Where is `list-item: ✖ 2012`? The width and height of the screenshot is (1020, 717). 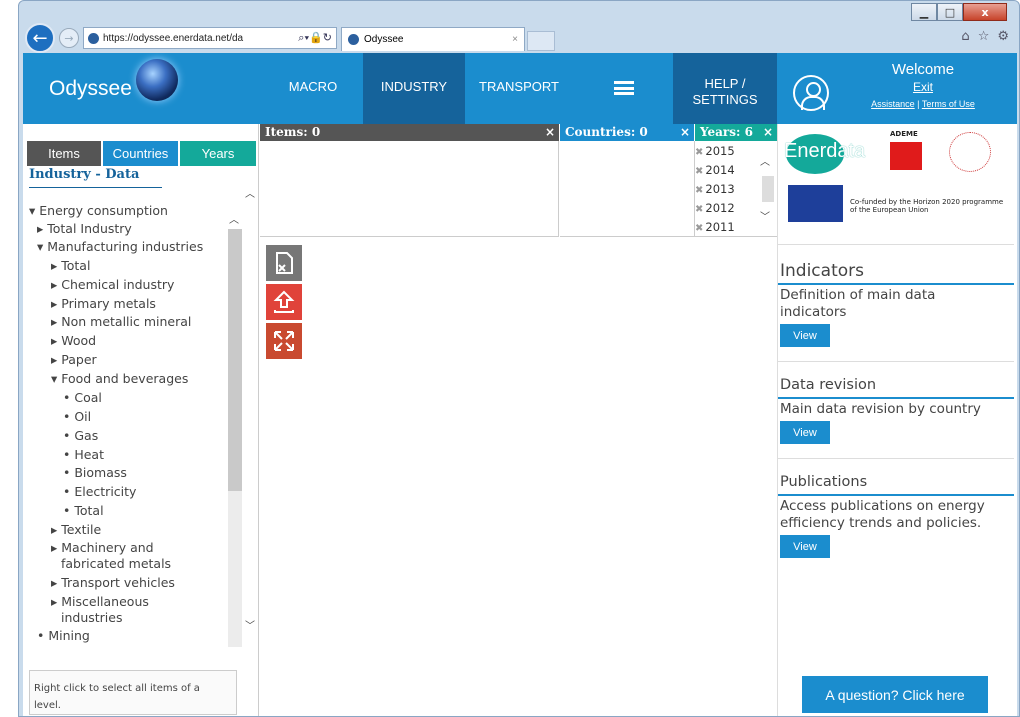
list-item: ✖ 2012 is located at coordinates (715, 208).